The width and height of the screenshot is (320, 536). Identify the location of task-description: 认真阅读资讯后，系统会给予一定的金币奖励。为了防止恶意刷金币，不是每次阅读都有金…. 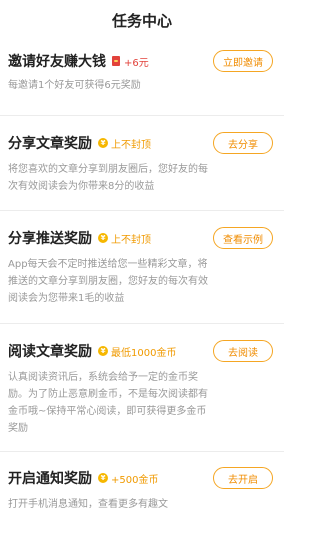
(108, 403).